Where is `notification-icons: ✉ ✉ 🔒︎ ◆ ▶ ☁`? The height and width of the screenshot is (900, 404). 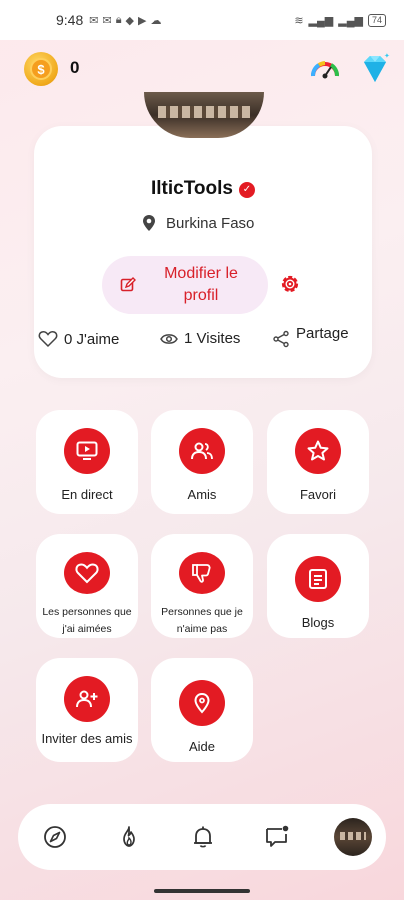
notification-icons: ✉ ✉ 🔒︎ ◆ ▶ ☁ is located at coordinates (125, 20).